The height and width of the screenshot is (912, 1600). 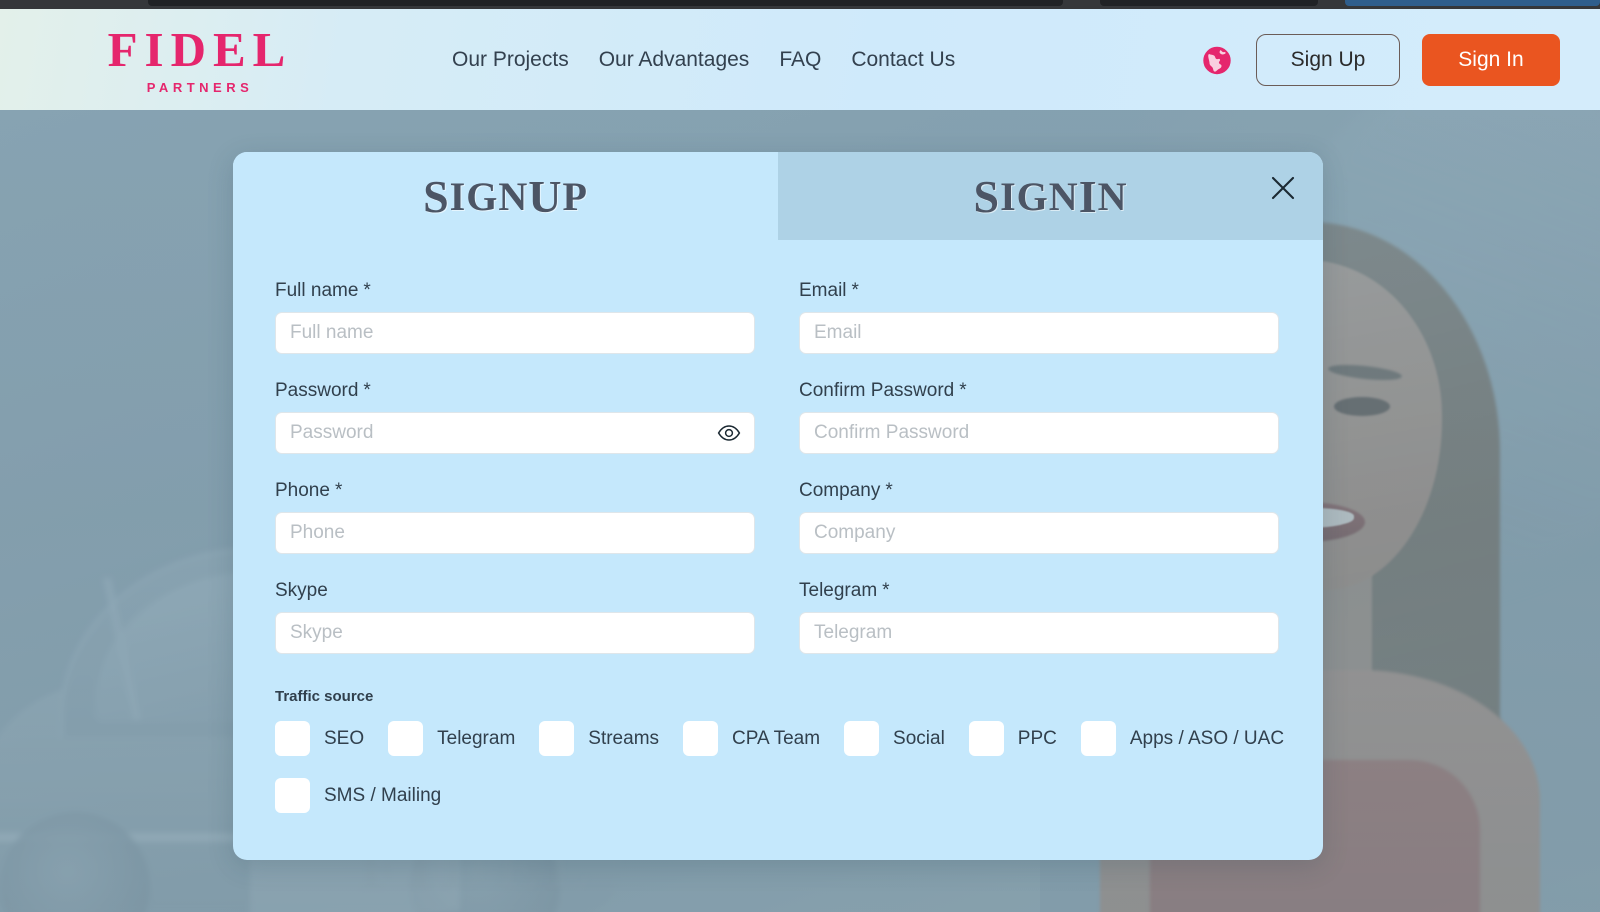 What do you see at coordinates (489, 196) in the screenshot?
I see `tab-sign-up-text-ign: IGN` at bounding box center [489, 196].